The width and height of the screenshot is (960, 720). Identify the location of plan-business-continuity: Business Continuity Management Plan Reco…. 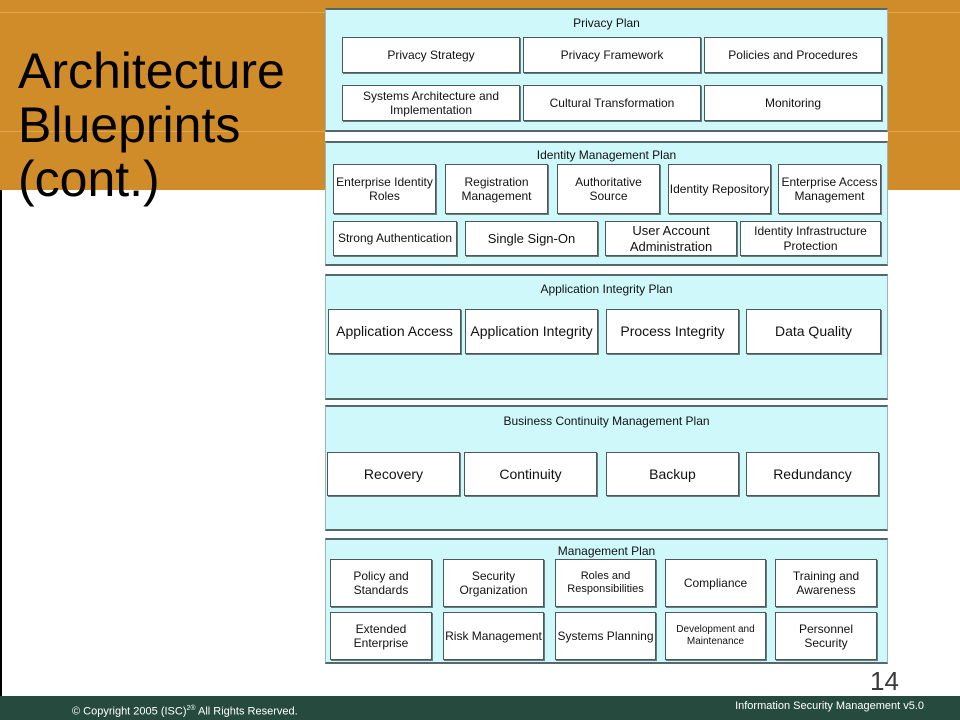
(606, 468).